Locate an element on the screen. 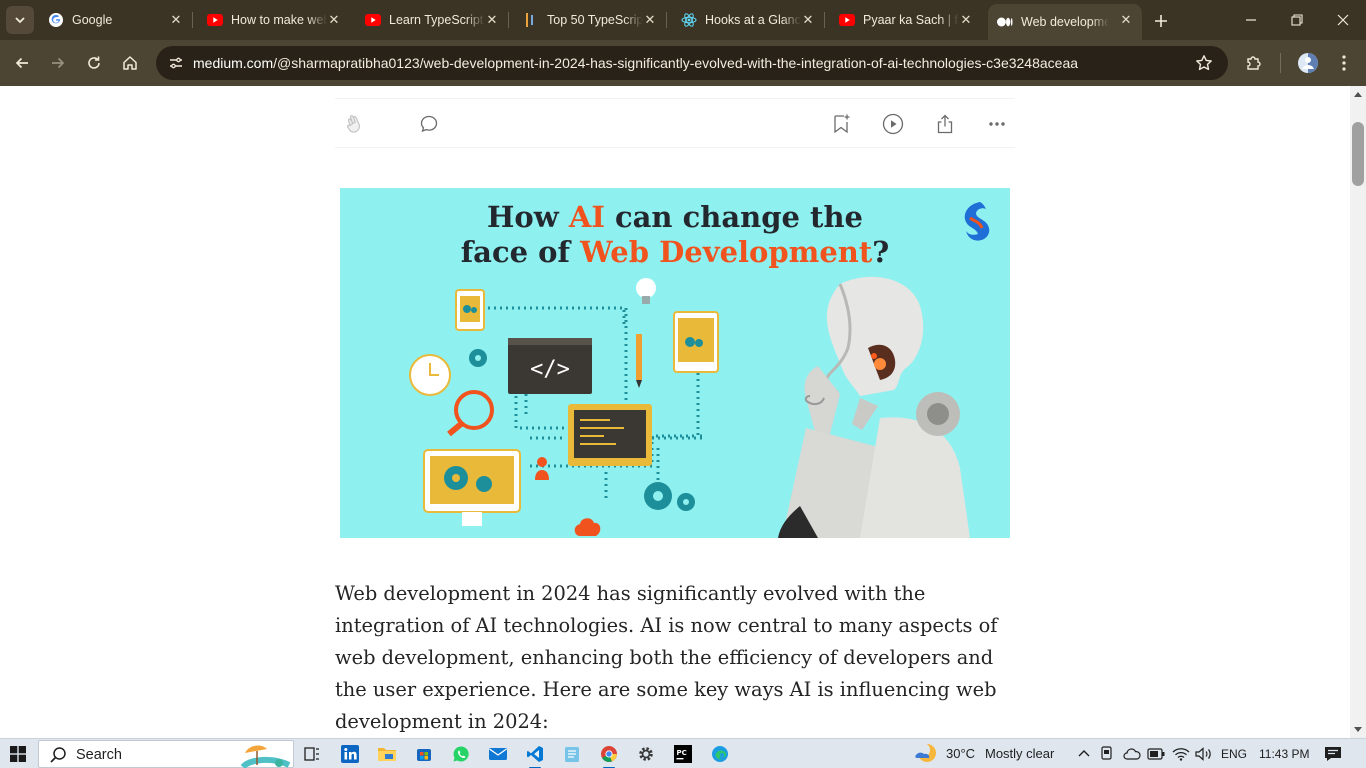 The width and height of the screenshot is (1366, 768). share-button is located at coordinates (945, 124).